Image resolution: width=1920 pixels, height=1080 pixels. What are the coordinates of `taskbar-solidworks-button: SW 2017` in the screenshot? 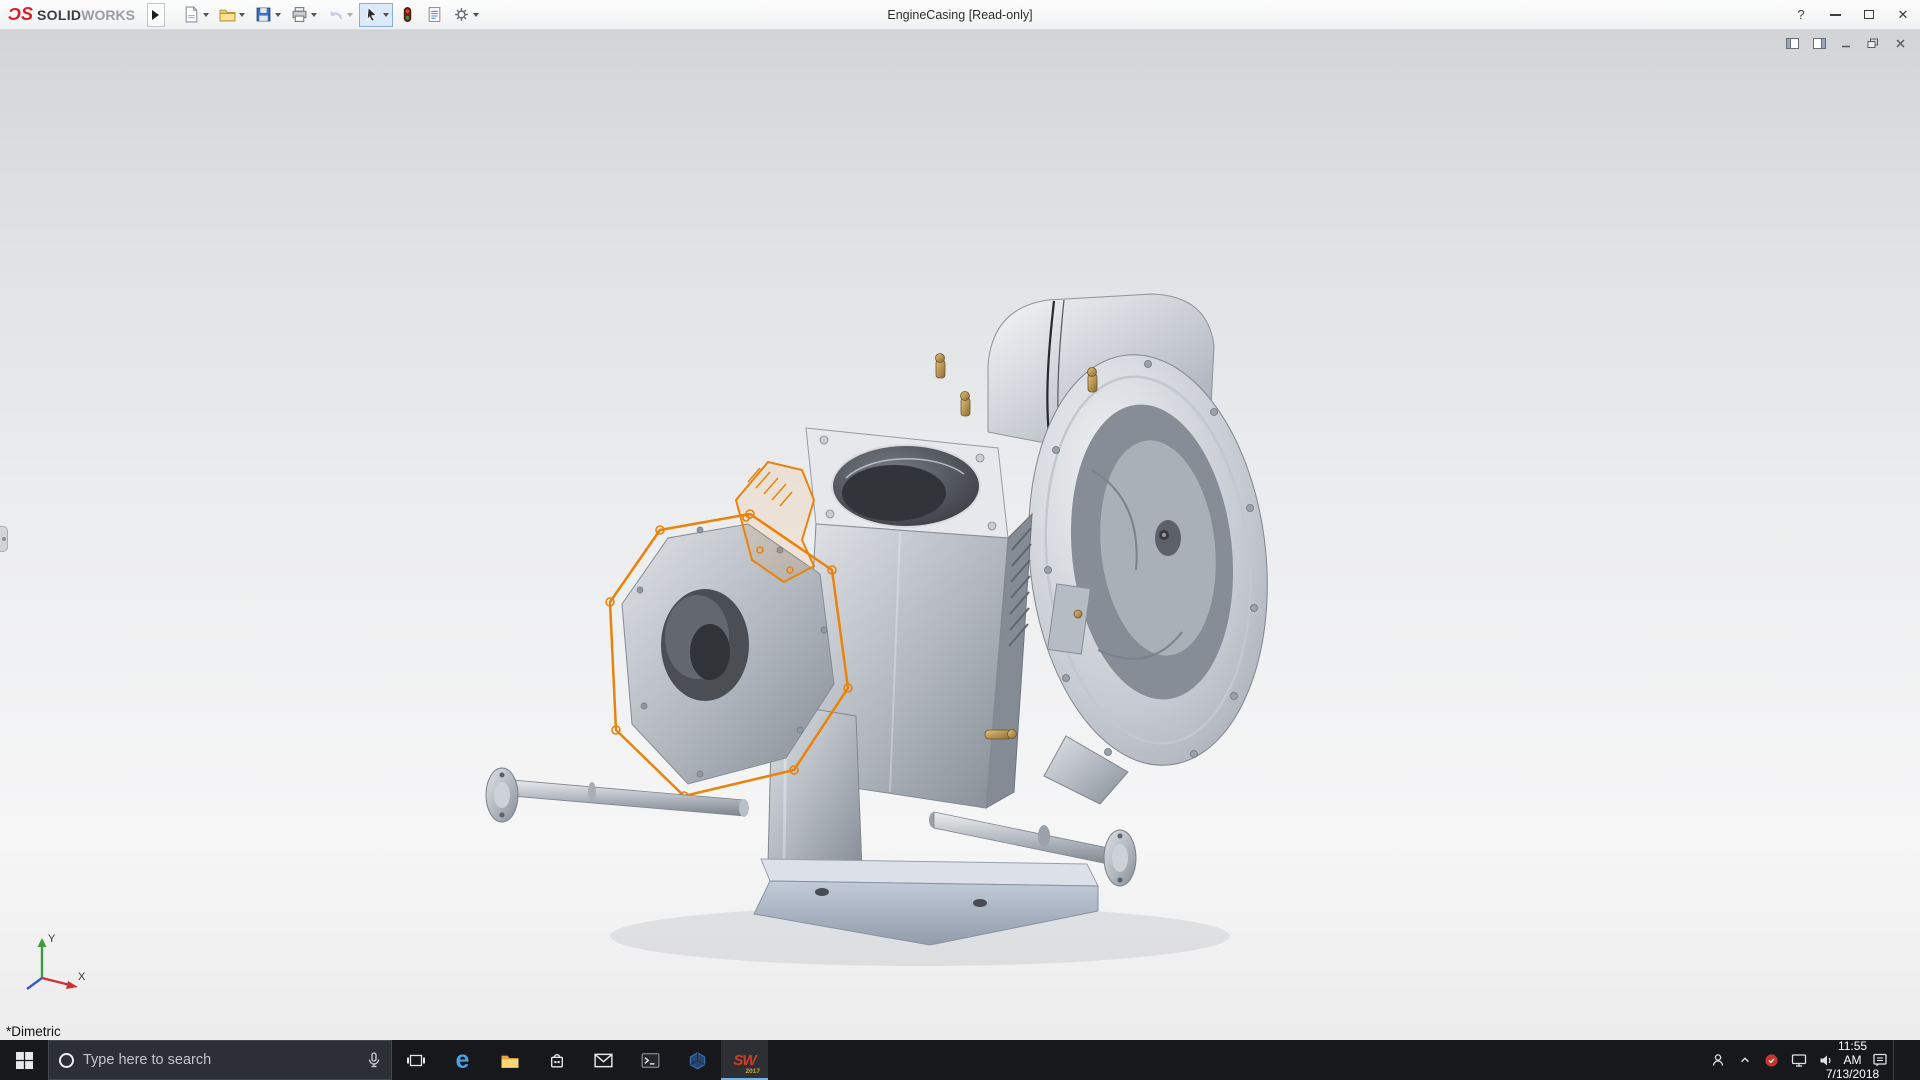 It's located at (744, 1060).